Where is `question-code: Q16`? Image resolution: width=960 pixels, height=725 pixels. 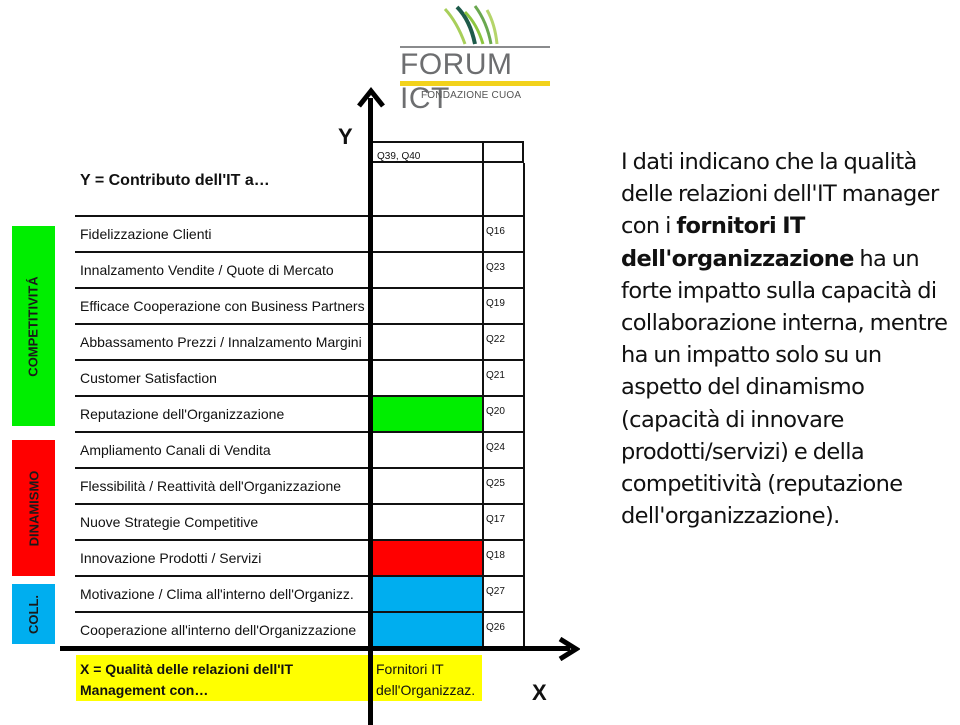 question-code: Q16 is located at coordinates (495, 231).